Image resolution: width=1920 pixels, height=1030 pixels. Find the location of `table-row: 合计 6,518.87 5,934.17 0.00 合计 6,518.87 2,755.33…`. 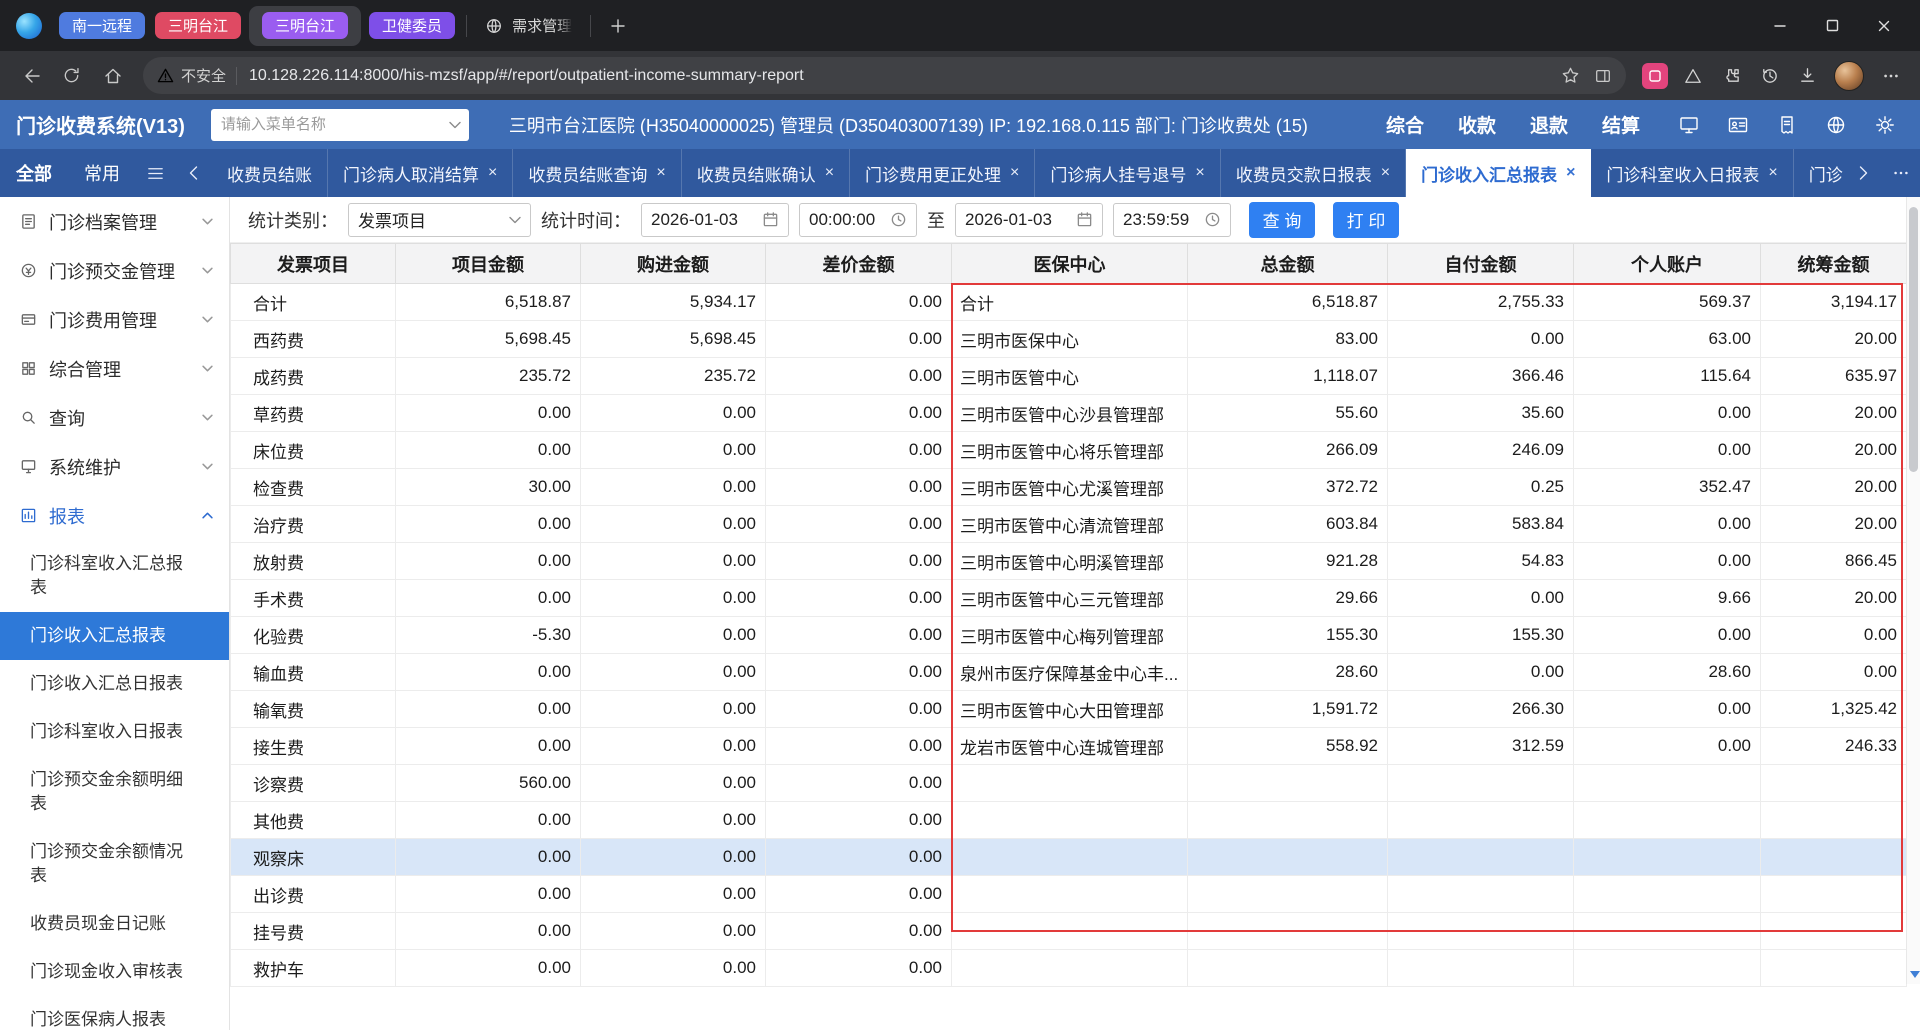

table-row: 合计 6,518.87 5,934.17 0.00 合计 6,518.87 2,755.33… is located at coordinates (1068, 302).